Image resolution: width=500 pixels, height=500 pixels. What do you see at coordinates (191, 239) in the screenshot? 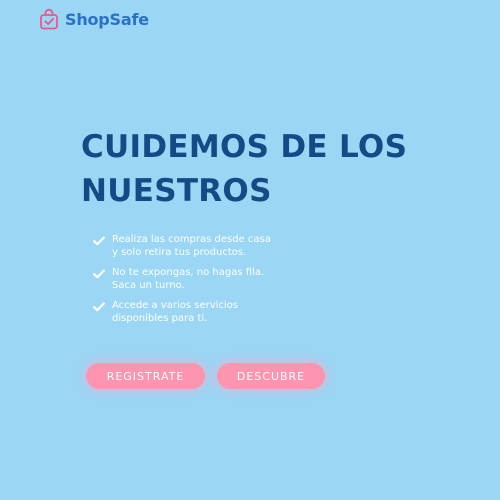
I see `feature-line: Realiza las compras desde casa` at bounding box center [191, 239].